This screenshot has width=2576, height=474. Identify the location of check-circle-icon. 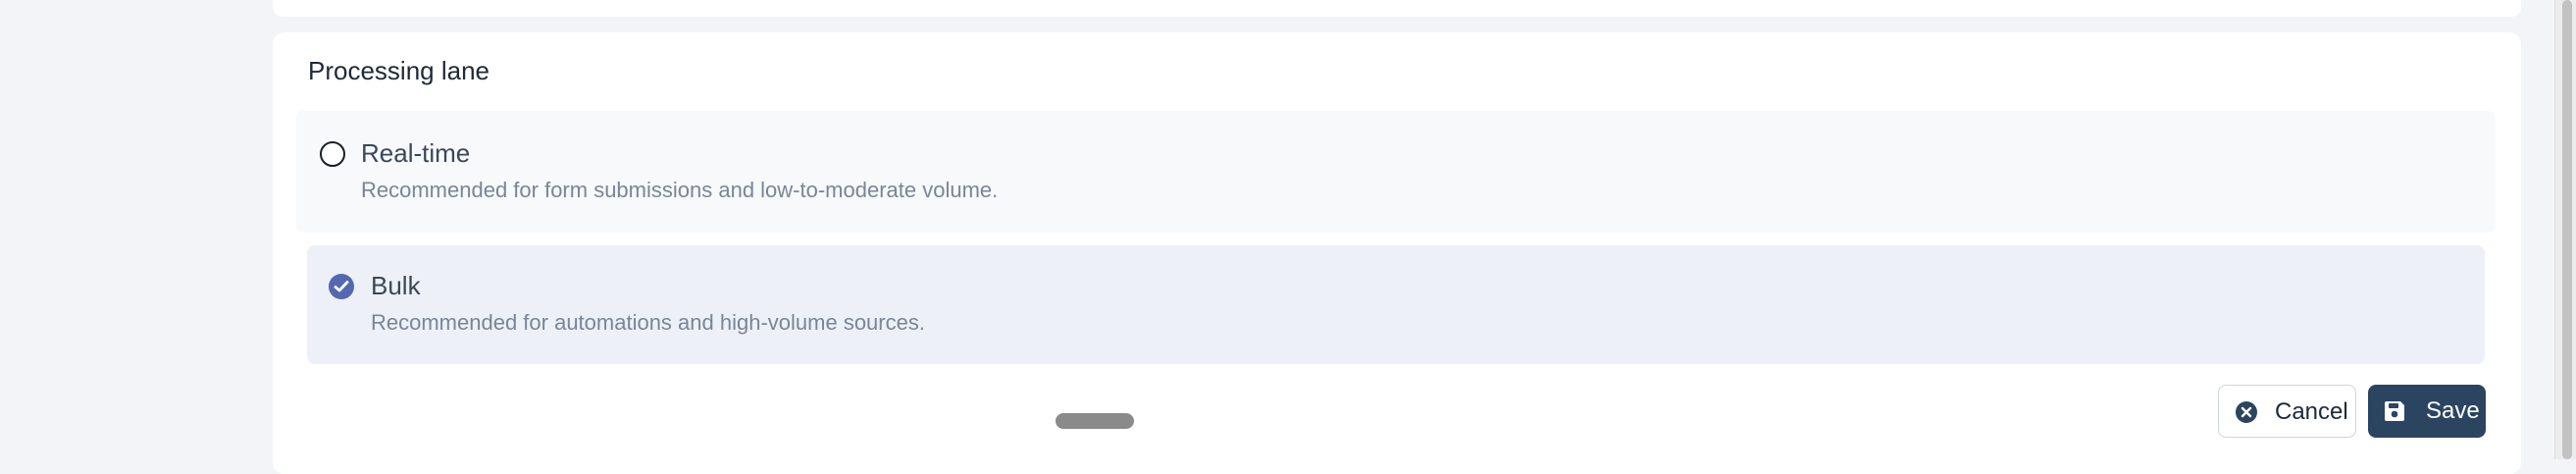
(341, 287).